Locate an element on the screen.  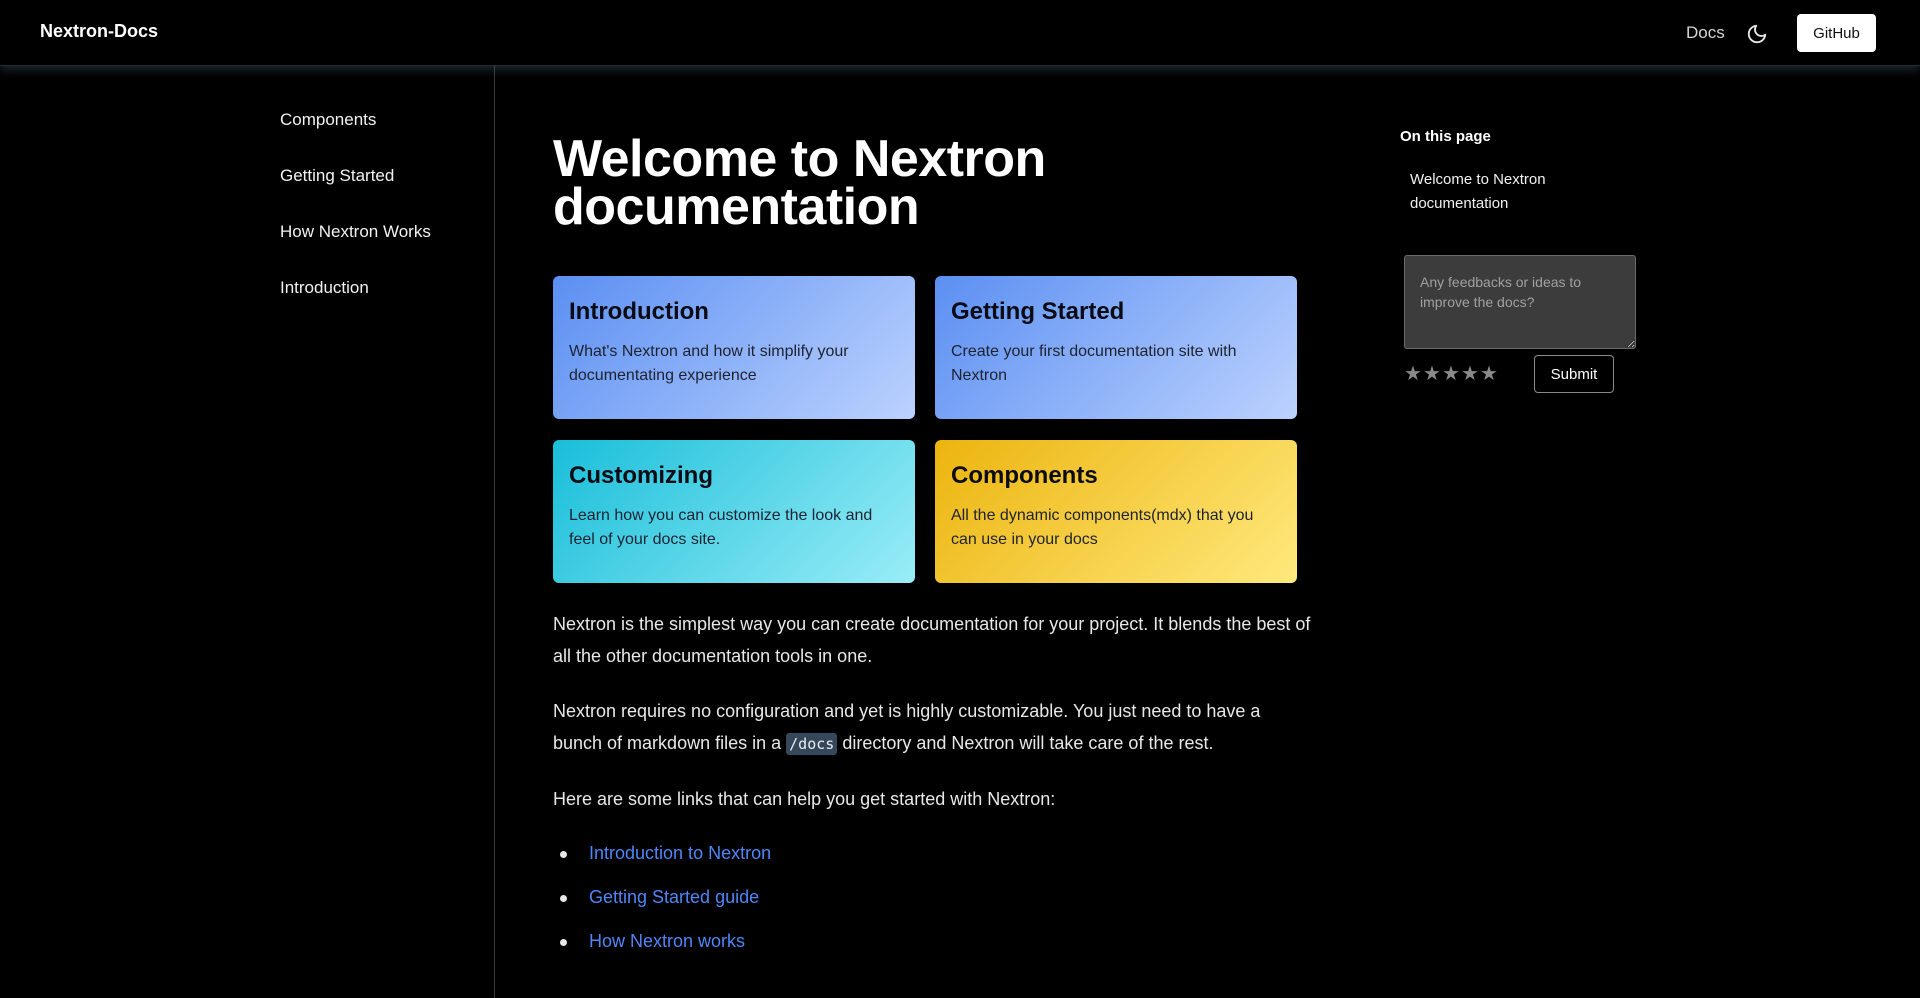
link-how-nextron-works: How Nextron works is located at coordinates (667, 941).